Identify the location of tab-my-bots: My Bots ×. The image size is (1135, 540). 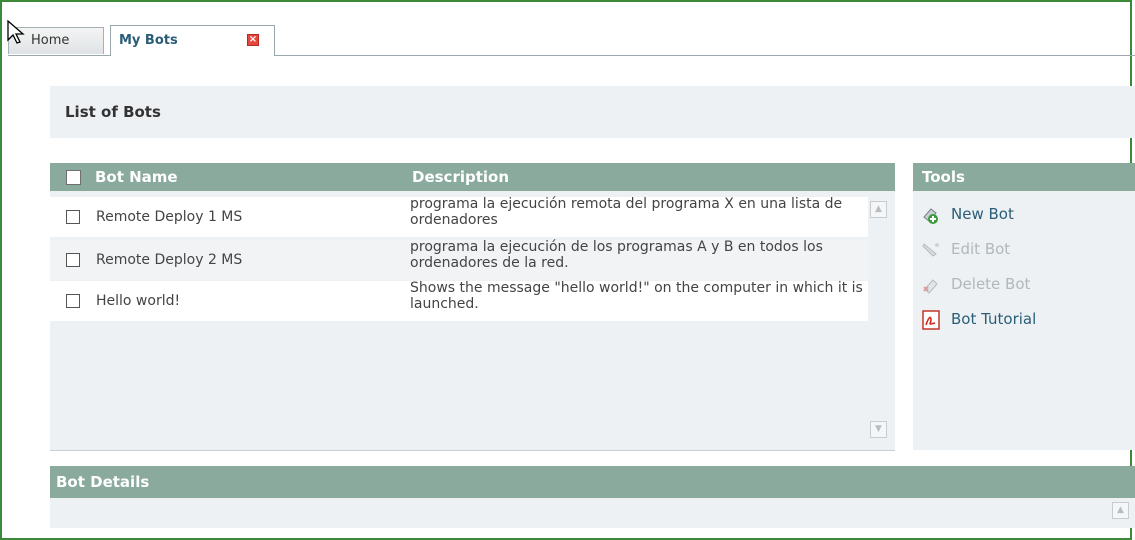
(192, 40).